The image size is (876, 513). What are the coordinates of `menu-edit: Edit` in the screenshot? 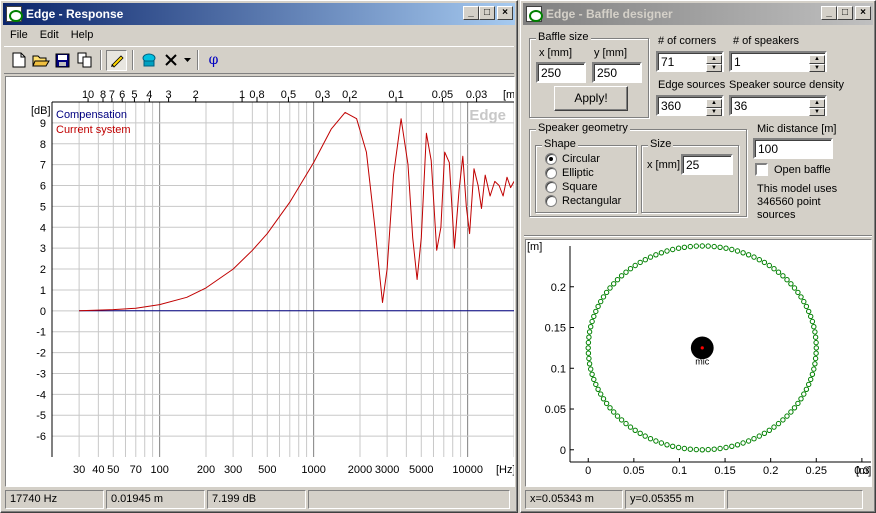 It's located at (49, 35).